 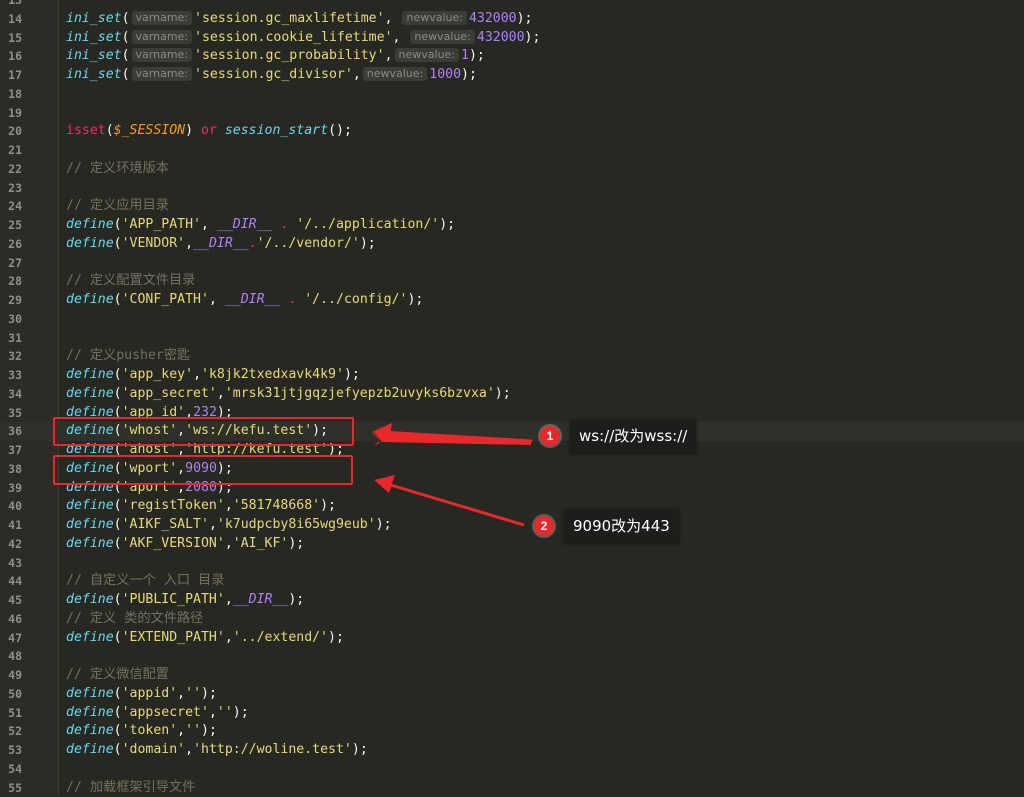 What do you see at coordinates (454, 504) in the screenshot?
I see `arrow-2-line` at bounding box center [454, 504].